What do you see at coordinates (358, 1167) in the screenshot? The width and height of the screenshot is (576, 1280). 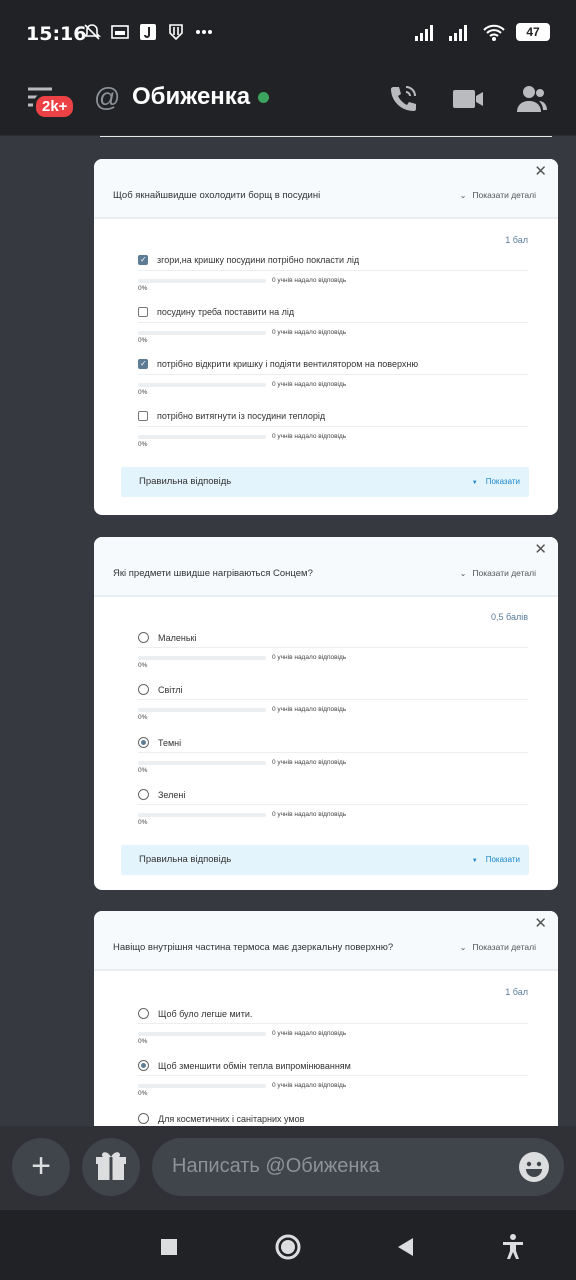 I see `message-input: Написать @Обиженка` at bounding box center [358, 1167].